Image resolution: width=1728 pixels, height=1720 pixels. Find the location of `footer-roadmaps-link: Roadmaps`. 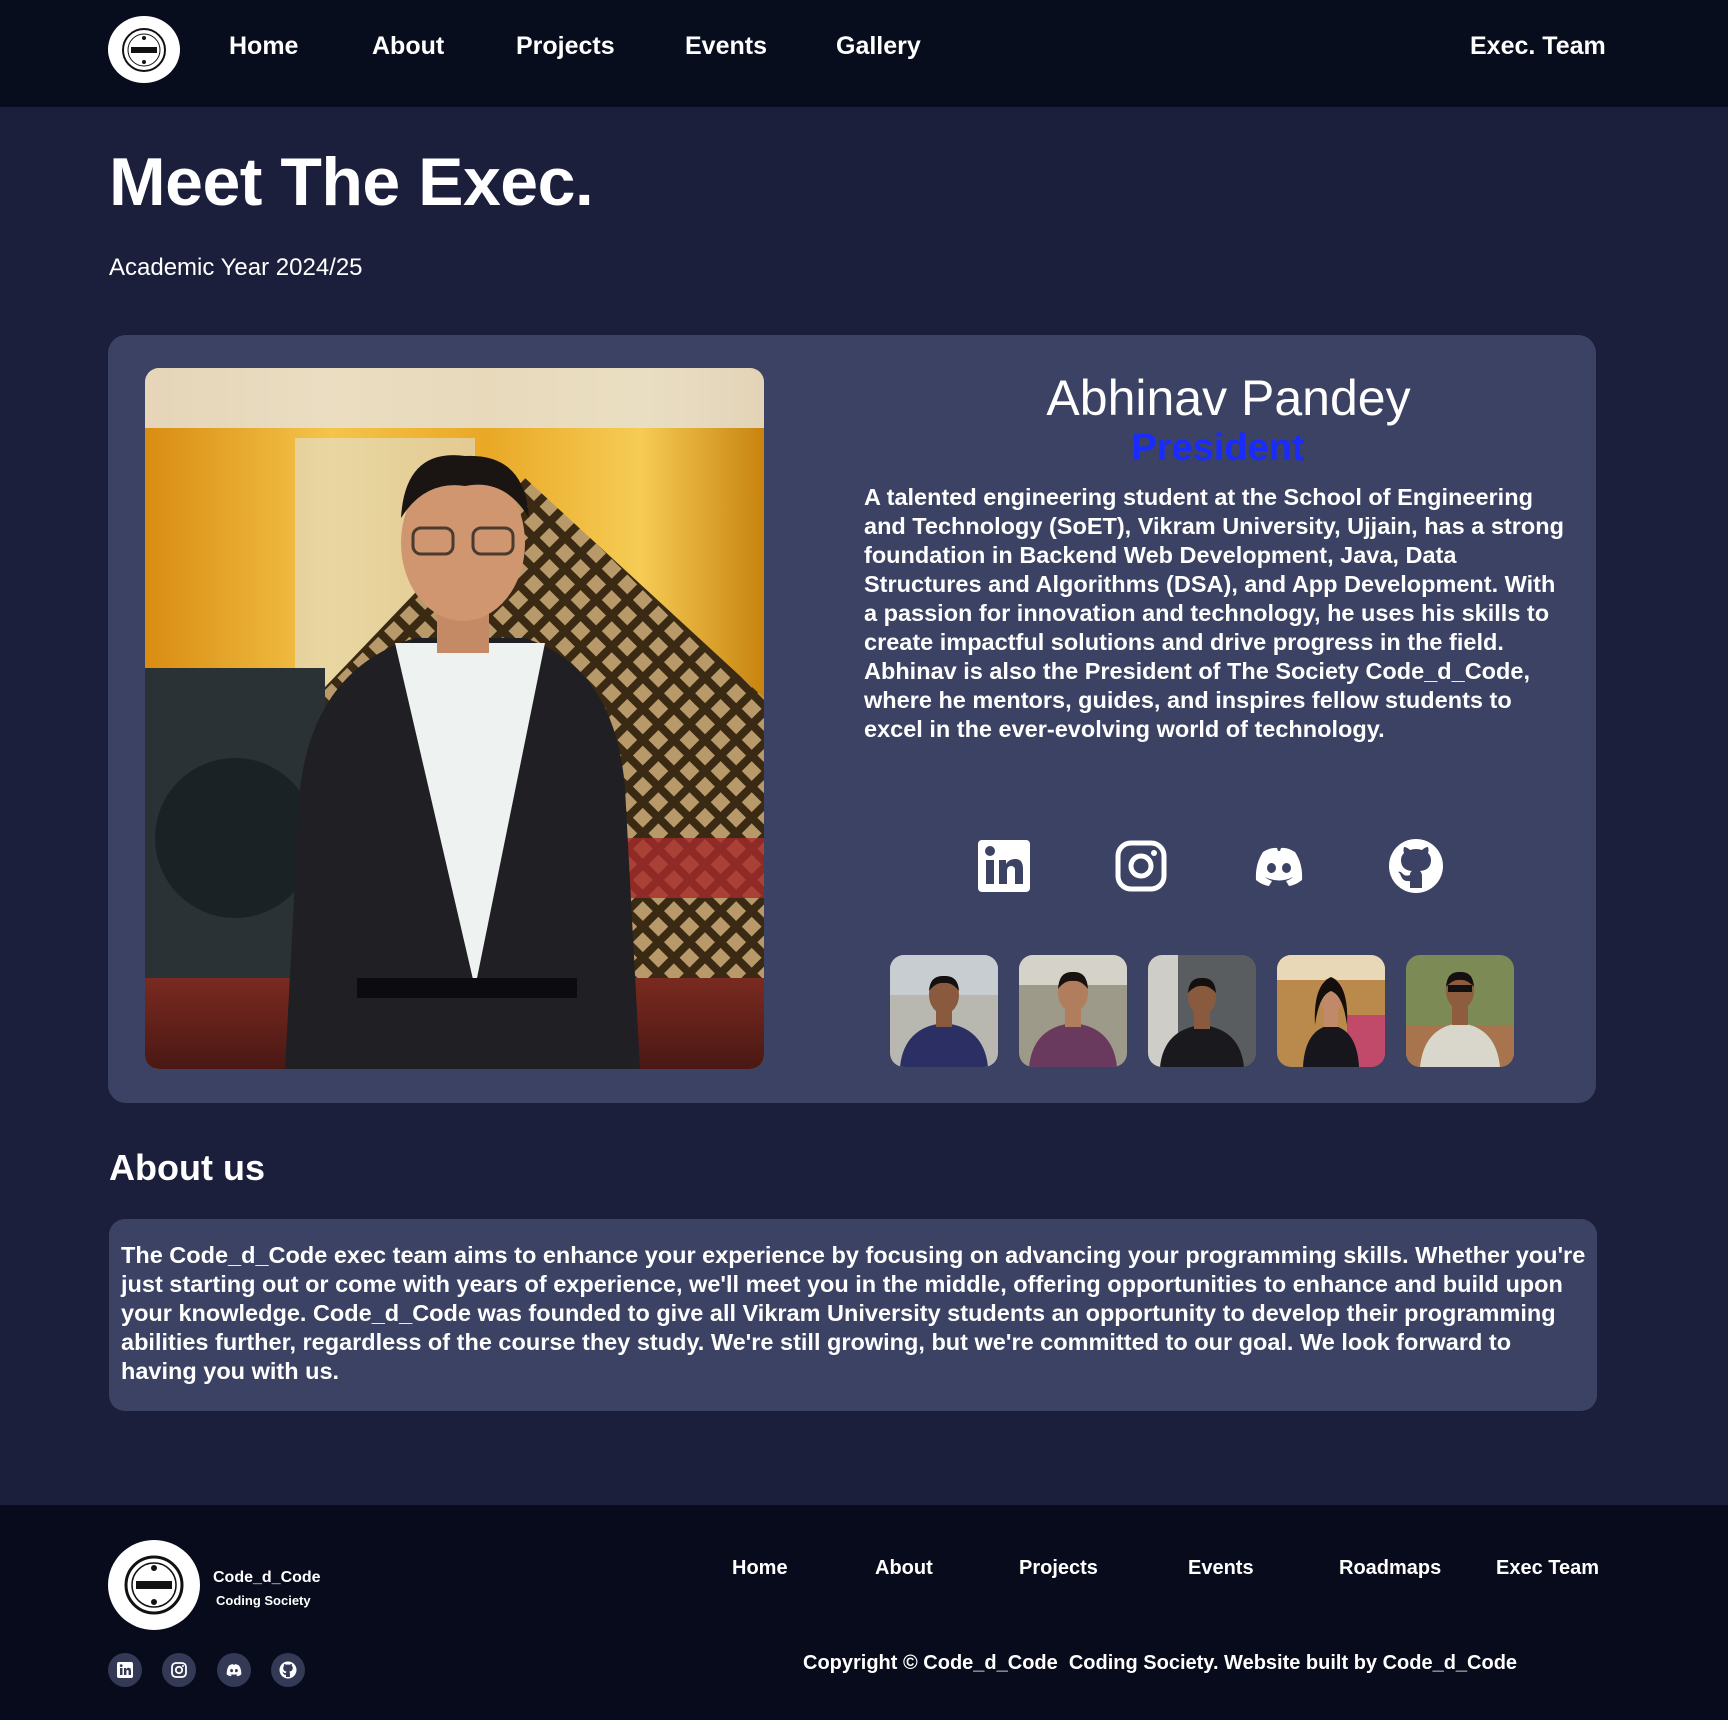

footer-roadmaps-link: Roadmaps is located at coordinates (1390, 1568).